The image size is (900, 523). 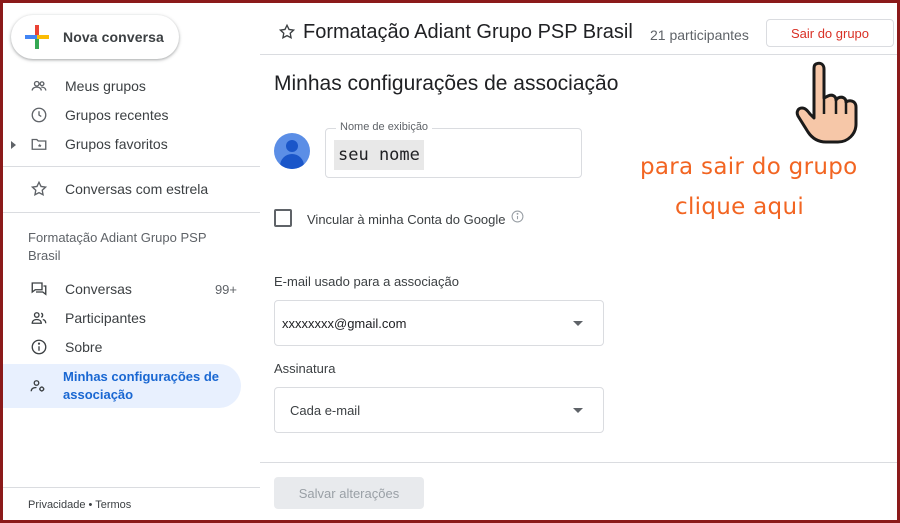 I want to click on conversations-icon, so click(x=39, y=289).